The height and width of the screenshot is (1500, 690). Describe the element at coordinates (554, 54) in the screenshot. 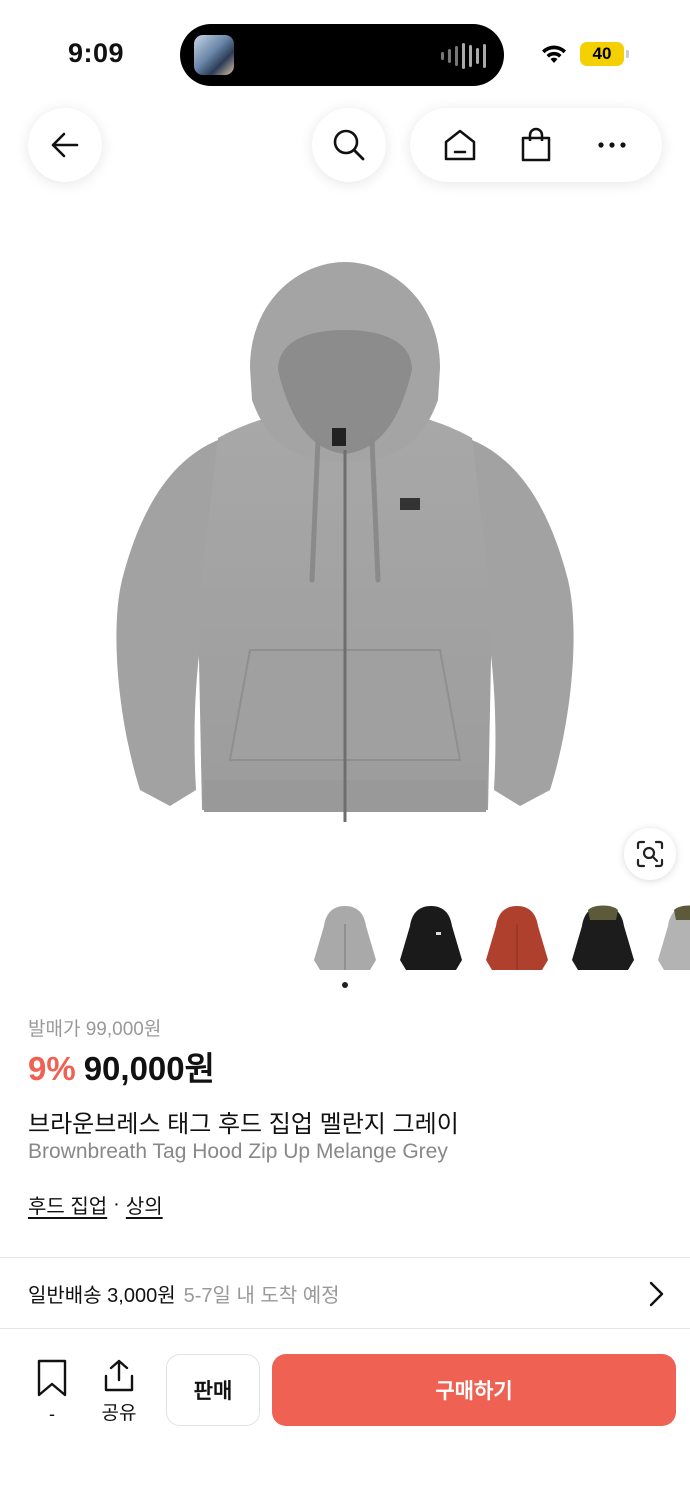

I see `wifi-icon` at that location.